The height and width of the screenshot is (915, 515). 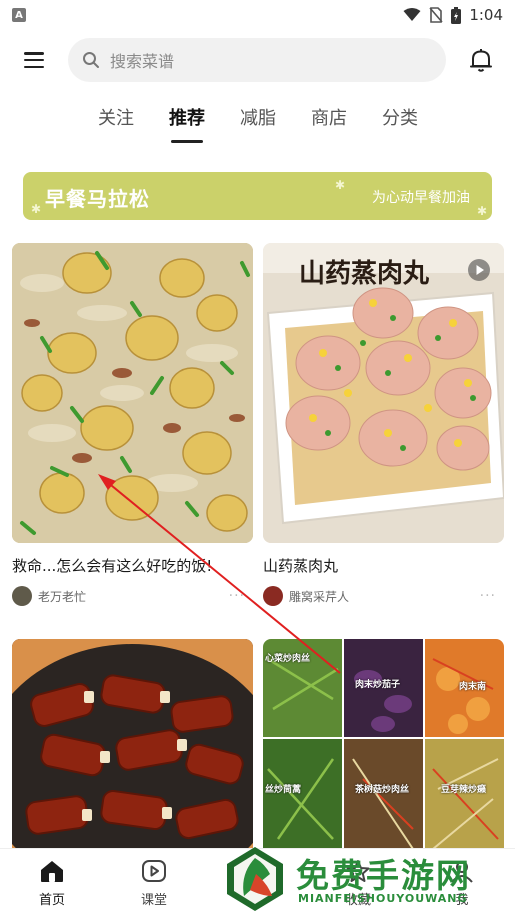 I want to click on search-input: 搜索菜谱, so click(x=257, y=60).